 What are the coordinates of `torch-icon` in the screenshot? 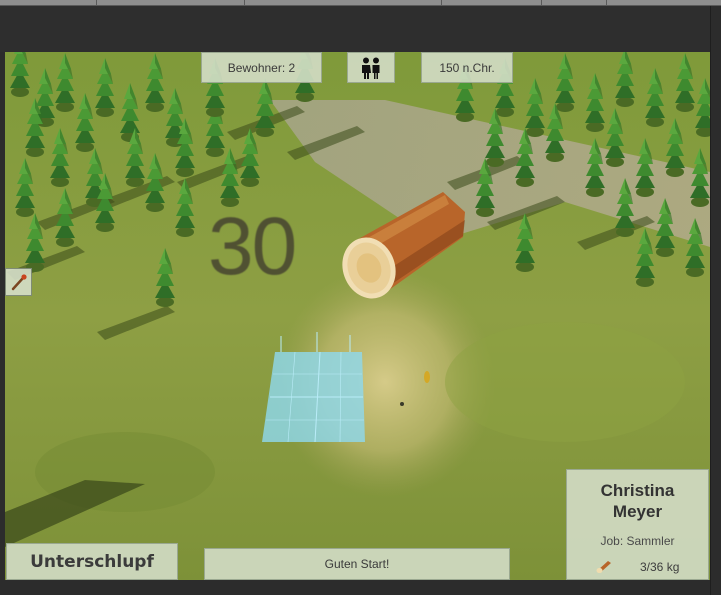 It's located at (19, 282).